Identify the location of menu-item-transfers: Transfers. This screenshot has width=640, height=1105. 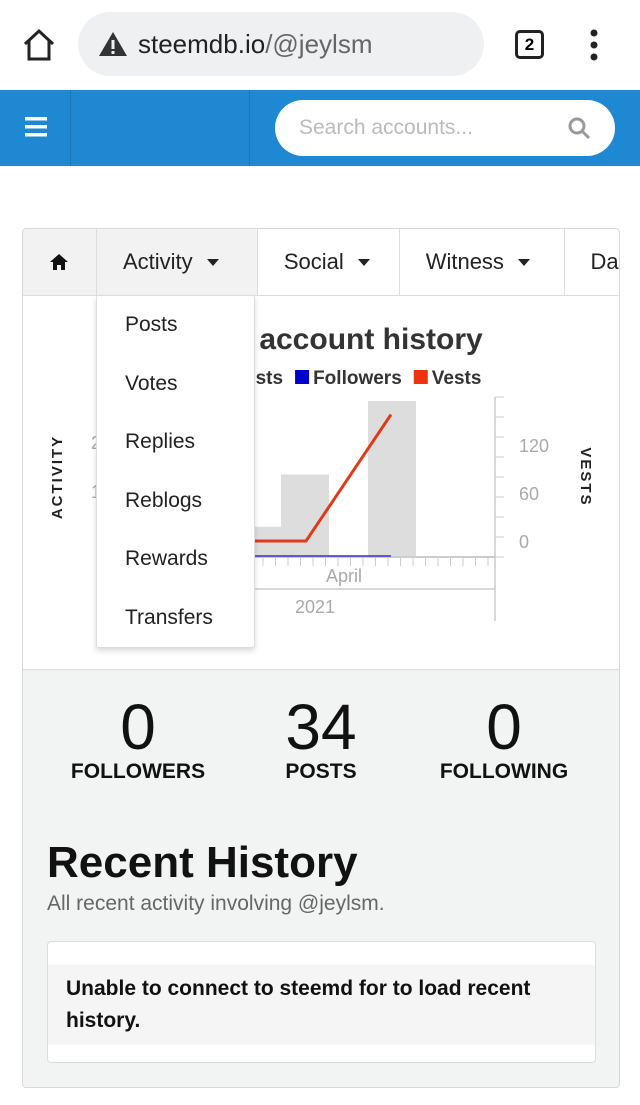
(175, 618).